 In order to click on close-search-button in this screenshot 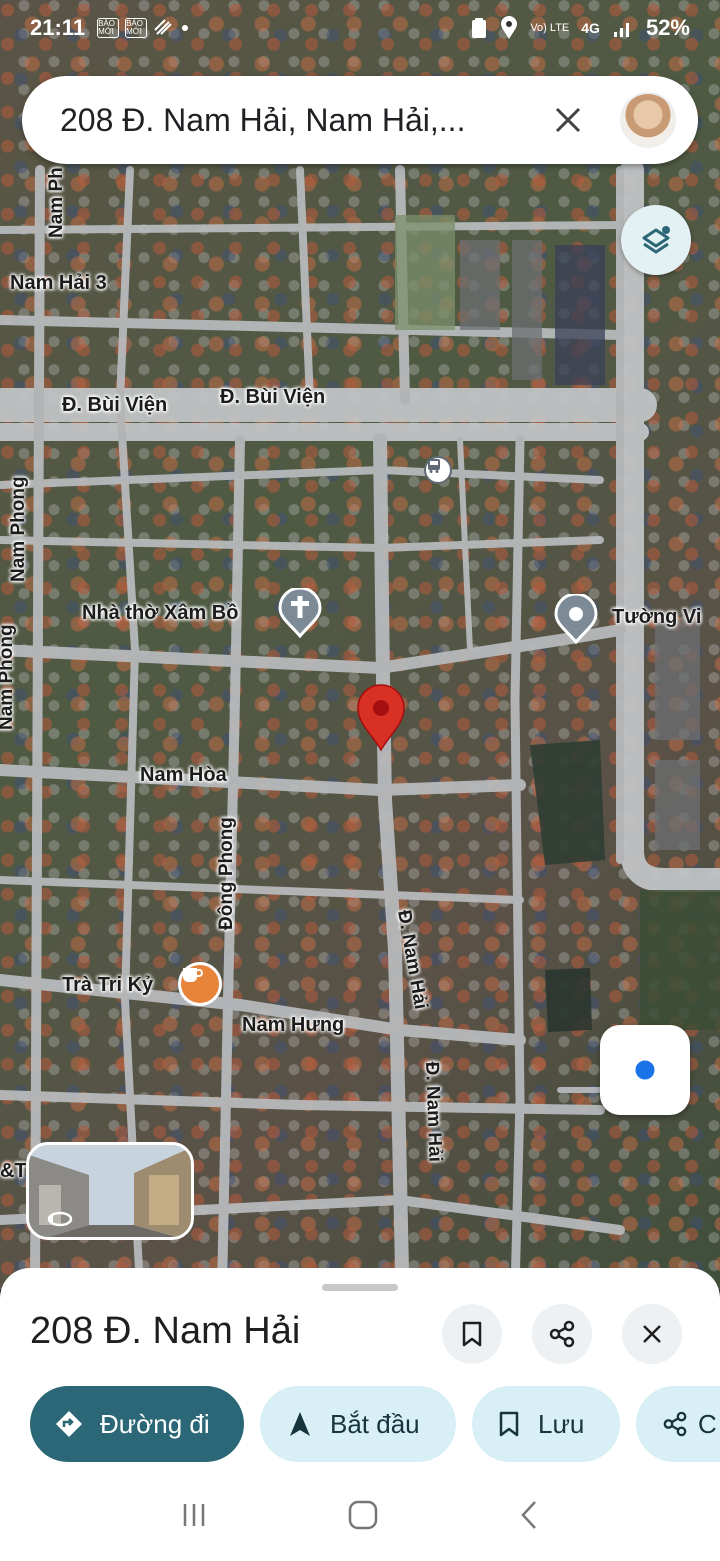, I will do `click(568, 120)`.